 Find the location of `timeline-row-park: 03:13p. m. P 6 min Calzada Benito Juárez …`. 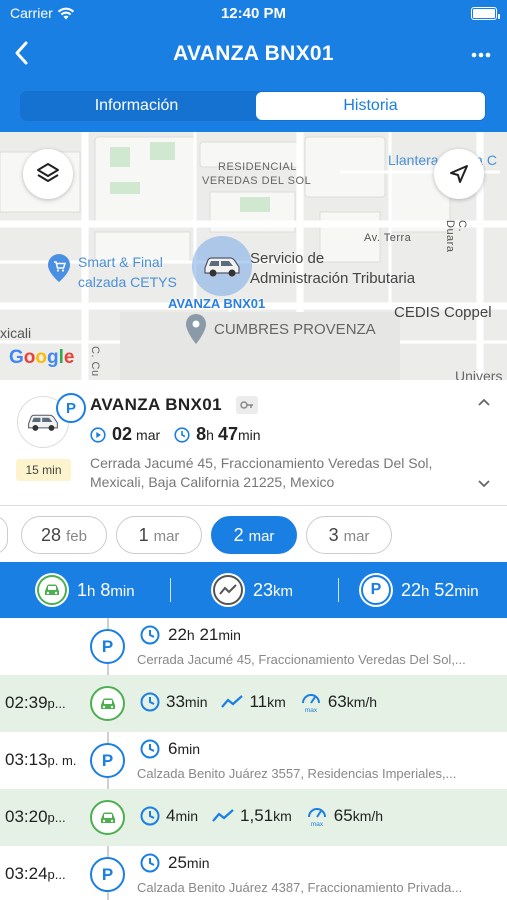

timeline-row-park: 03:13p. m. P 6 min Calzada Benito Juárez … is located at coordinates (253, 760).